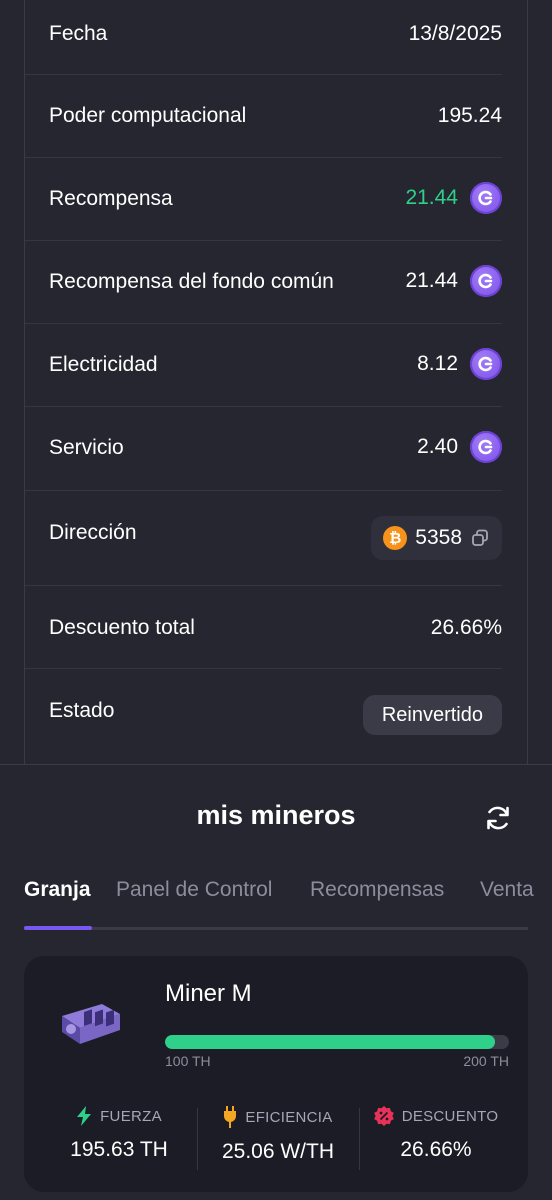 The width and height of the screenshot is (552, 1200). Describe the element at coordinates (459, 364) in the screenshot. I see `detail-value-wrap: 8.12` at that location.